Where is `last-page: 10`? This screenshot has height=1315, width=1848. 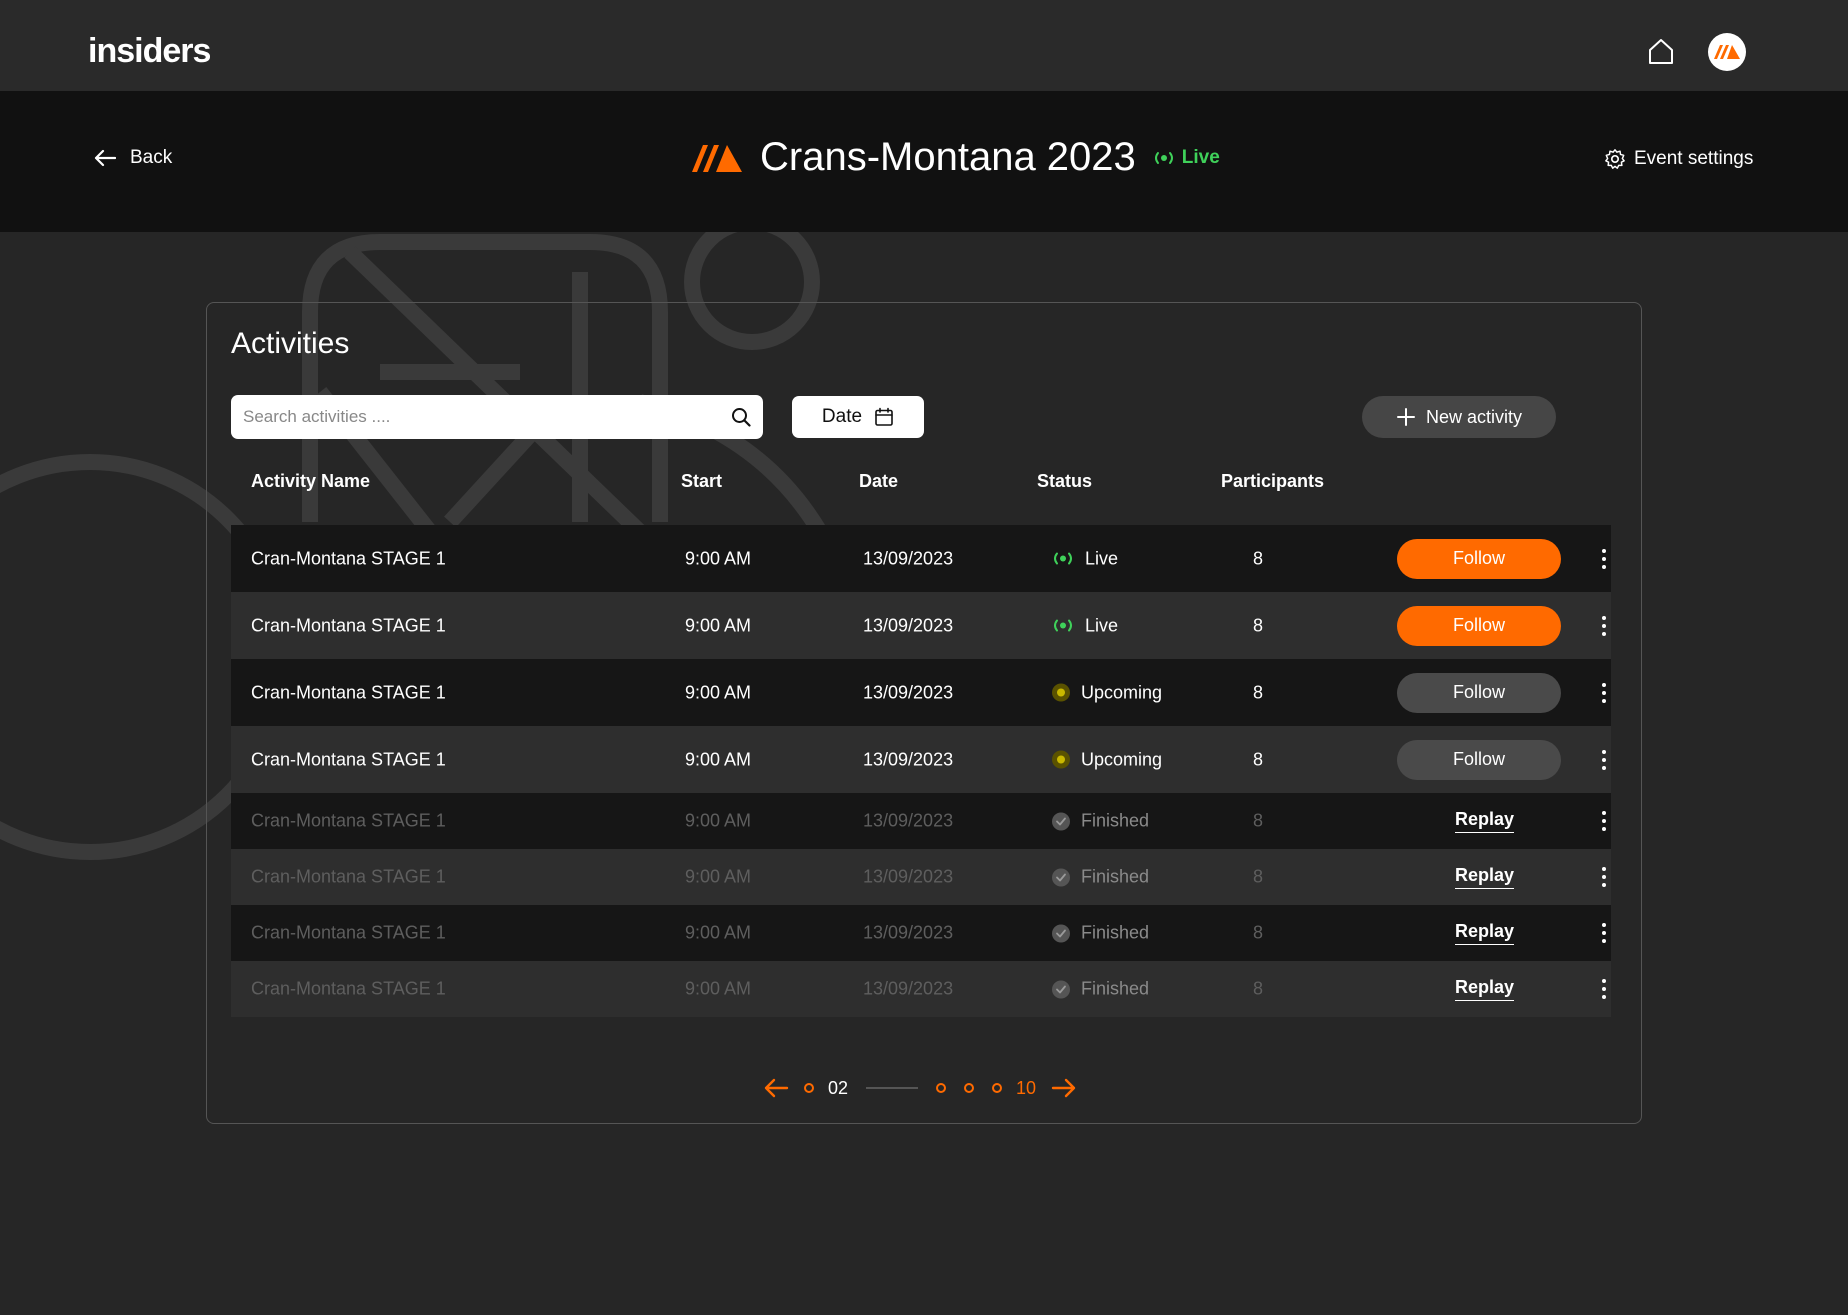
last-page: 10 is located at coordinates (1026, 1088).